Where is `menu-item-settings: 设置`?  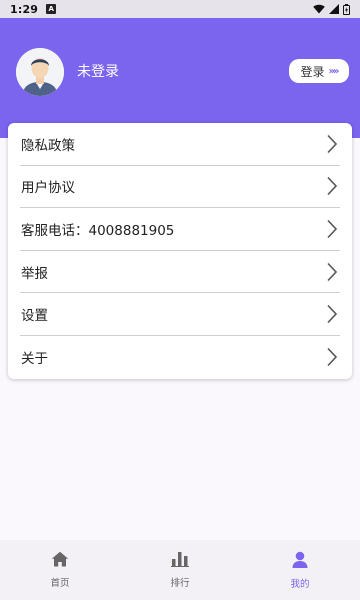
menu-item-settings: 设置 is located at coordinates (180, 314).